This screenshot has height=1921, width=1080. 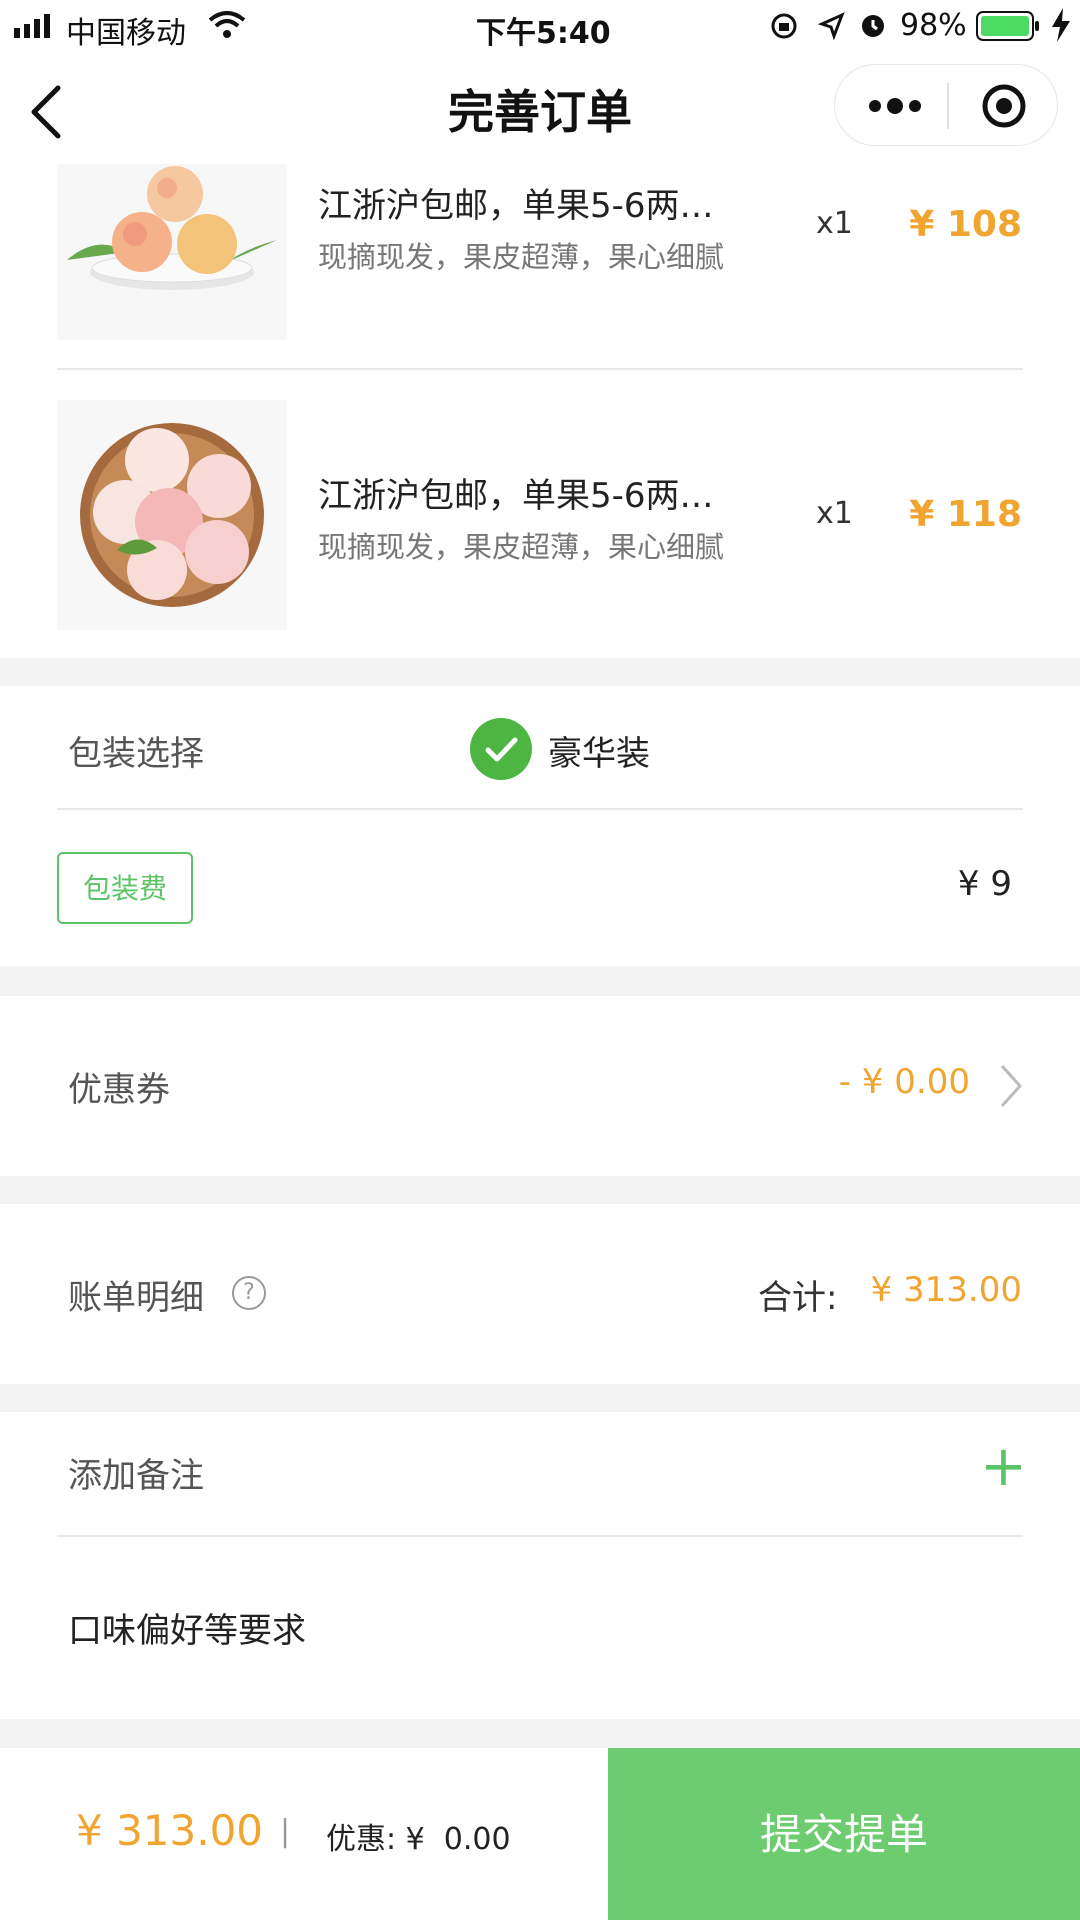 I want to click on packaging-option: 豪华装, so click(x=580, y=750).